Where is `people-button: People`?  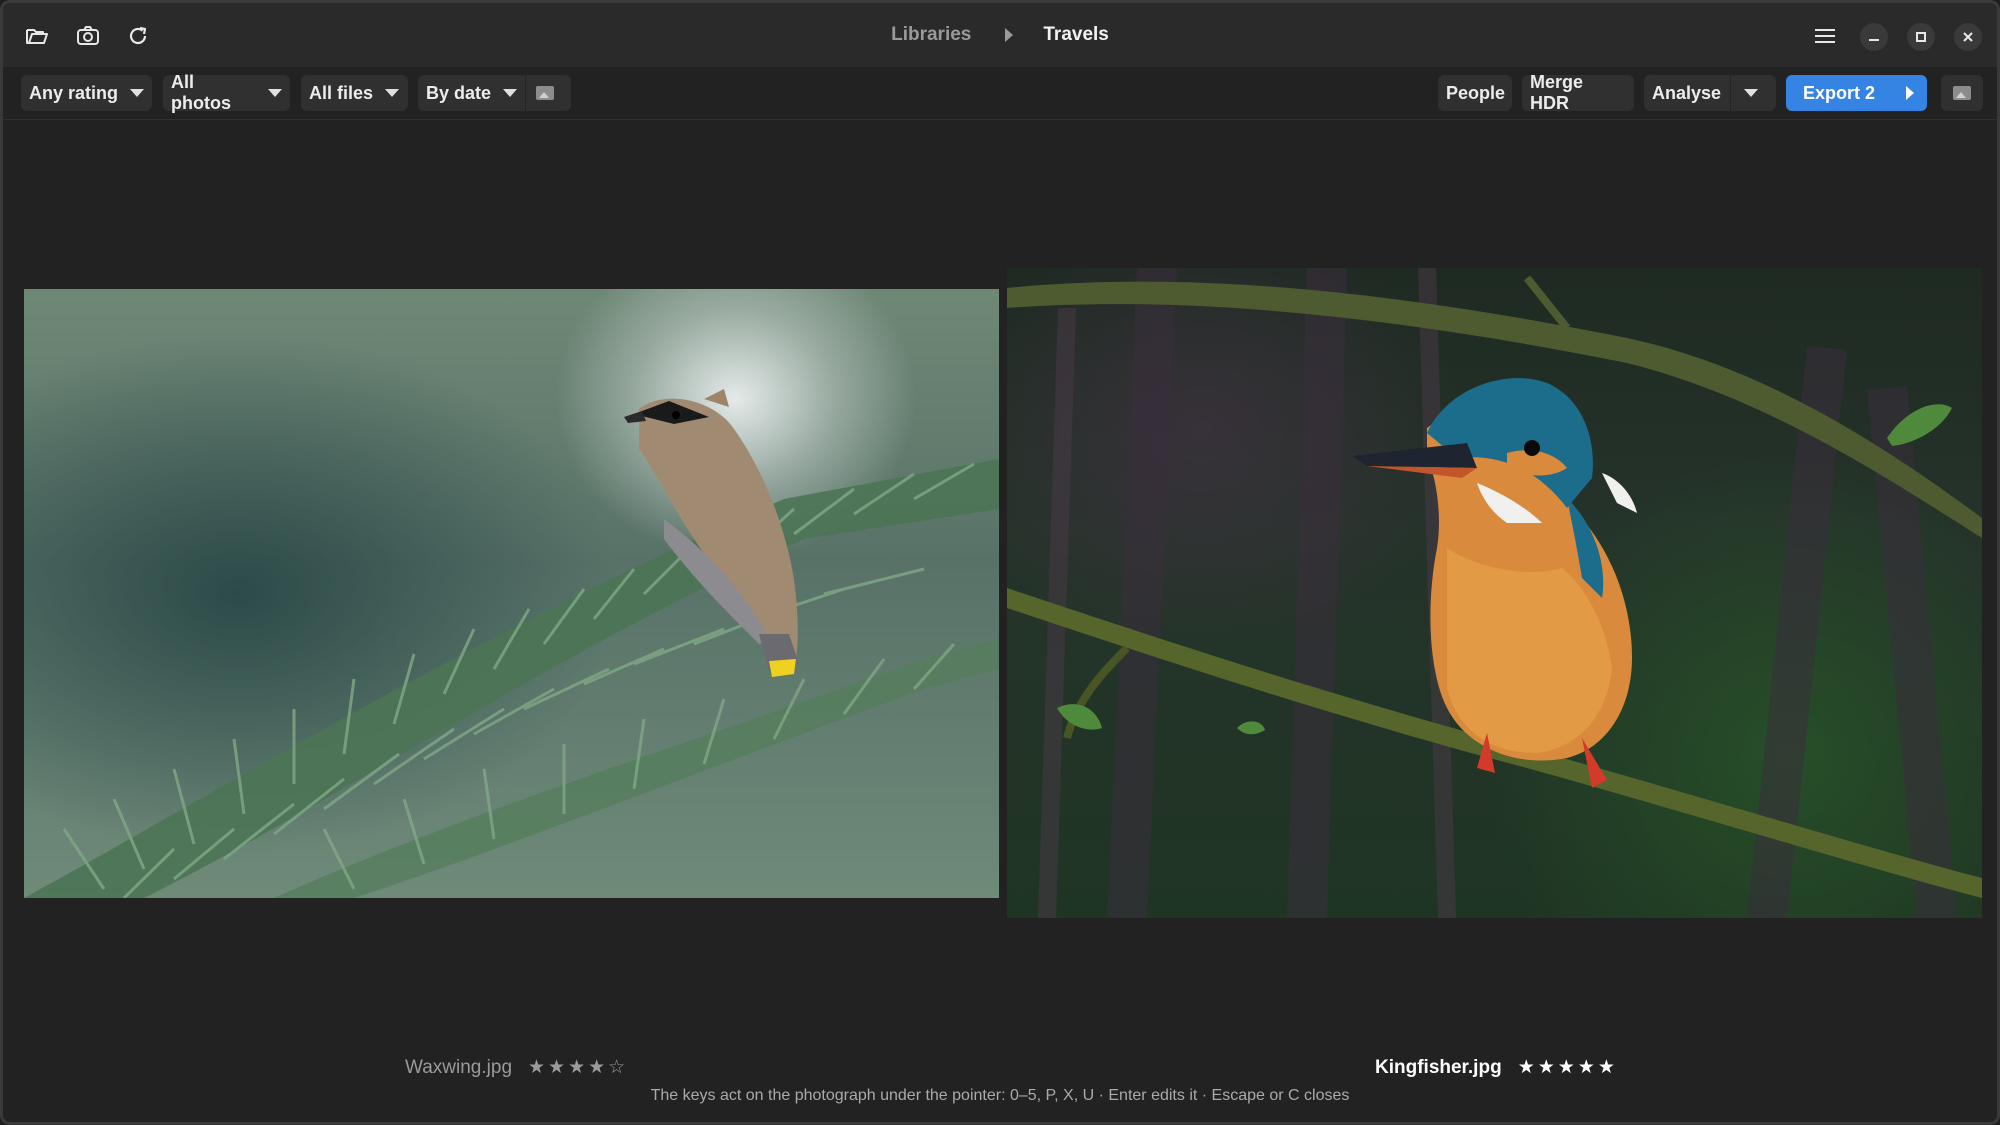 people-button: People is located at coordinates (1475, 93).